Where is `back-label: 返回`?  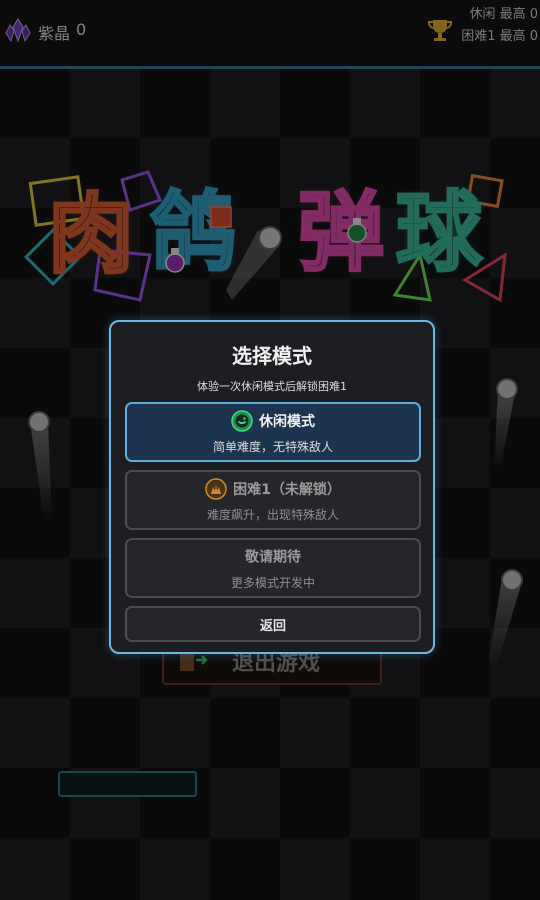
back-label: 返回 is located at coordinates (272, 626).